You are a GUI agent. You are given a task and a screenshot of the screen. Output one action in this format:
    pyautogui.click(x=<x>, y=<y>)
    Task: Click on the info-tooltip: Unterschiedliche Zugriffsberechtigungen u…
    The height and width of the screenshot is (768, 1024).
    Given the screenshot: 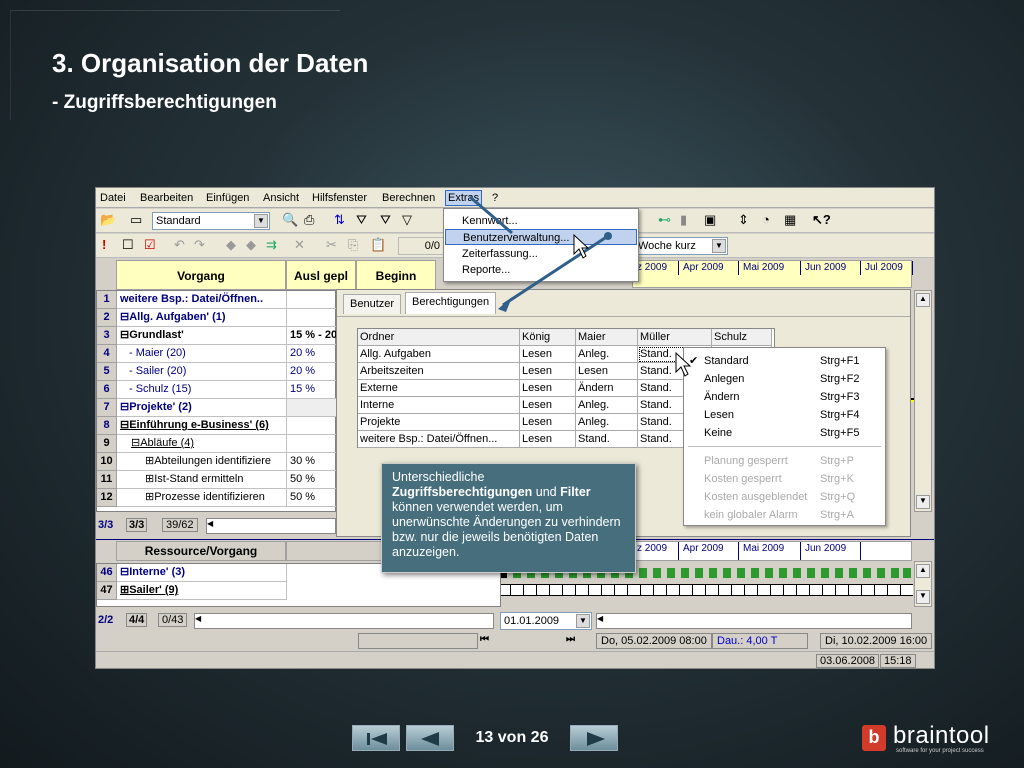 What is the action you would take?
    pyautogui.click(x=508, y=518)
    